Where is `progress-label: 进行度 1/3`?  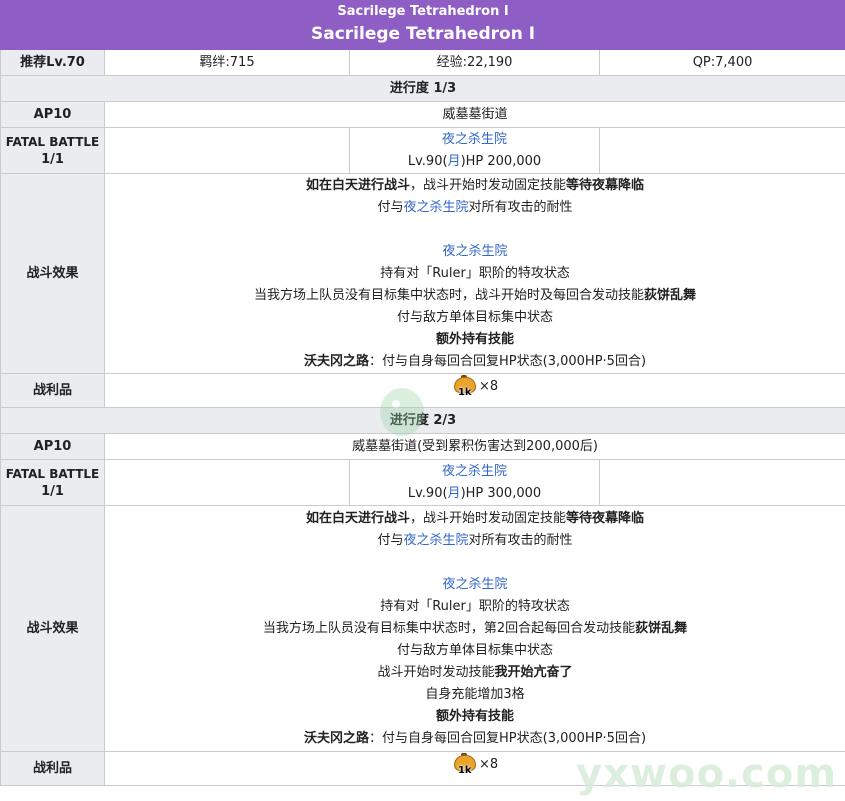 progress-label: 进行度 1/3 is located at coordinates (422, 88).